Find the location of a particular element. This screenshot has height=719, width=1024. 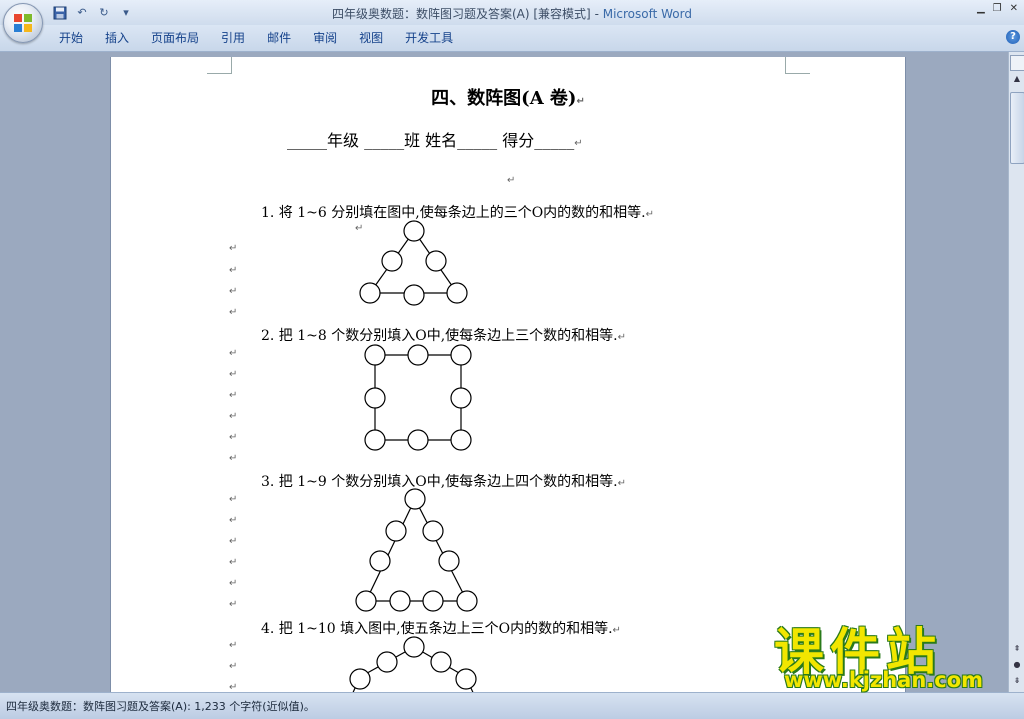

watermark-url: www.kjzhan.com is located at coordinates (884, 680).